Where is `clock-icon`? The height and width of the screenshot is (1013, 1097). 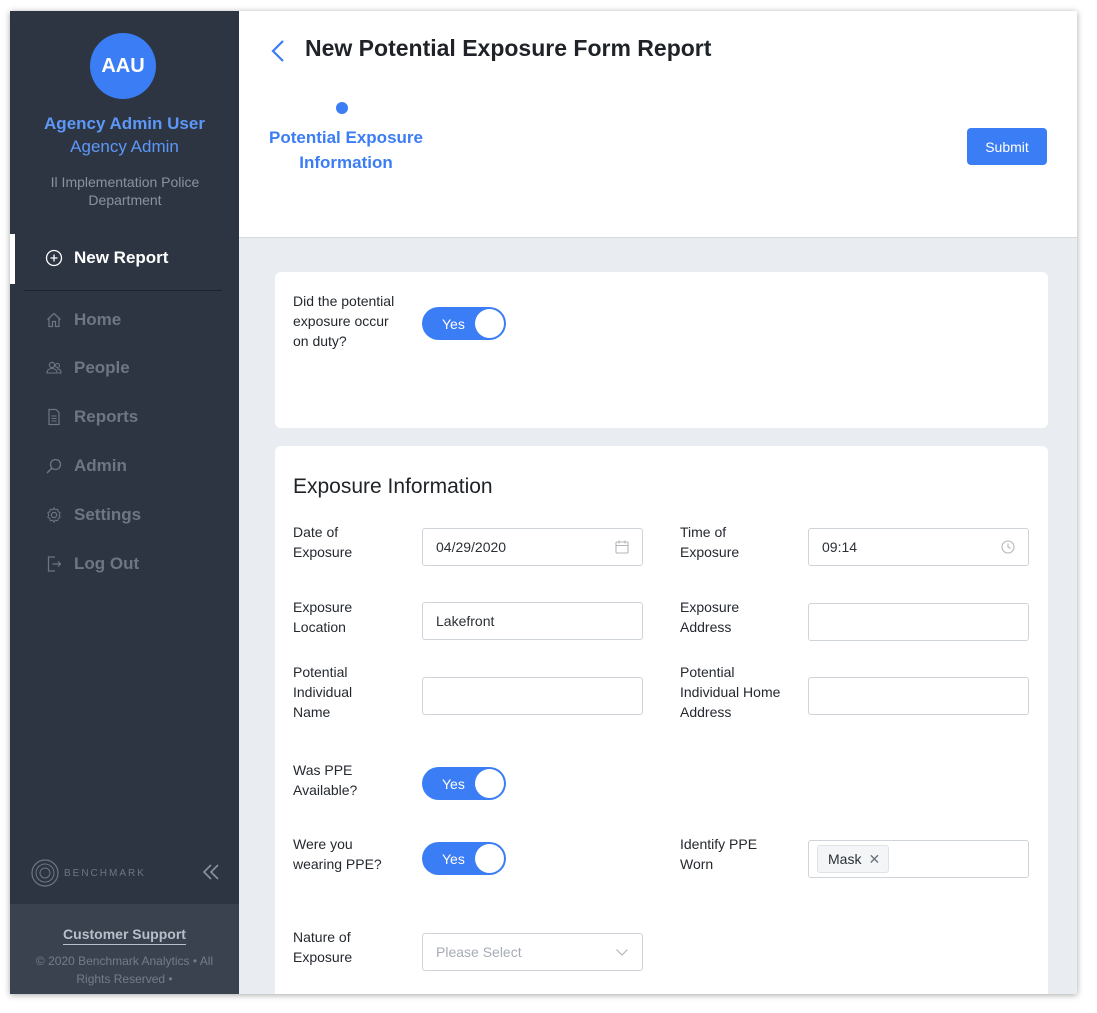 clock-icon is located at coordinates (1008, 547).